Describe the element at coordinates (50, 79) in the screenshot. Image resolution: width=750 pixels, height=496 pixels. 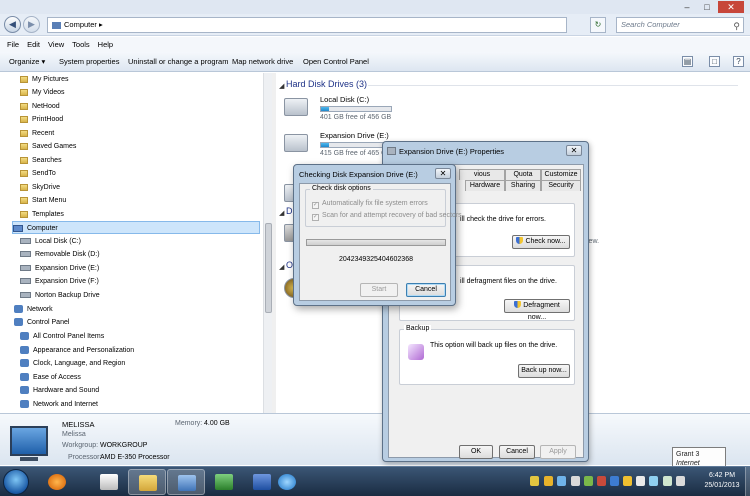
I see `sidebar-item-label: My Pictures` at that location.